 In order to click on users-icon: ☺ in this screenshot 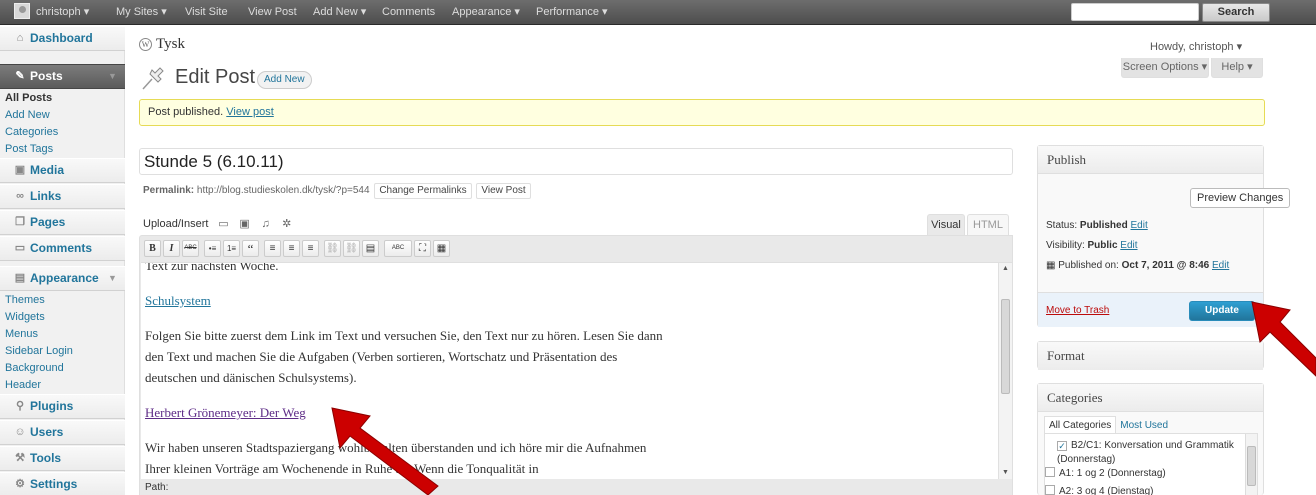, I will do `click(20, 432)`.